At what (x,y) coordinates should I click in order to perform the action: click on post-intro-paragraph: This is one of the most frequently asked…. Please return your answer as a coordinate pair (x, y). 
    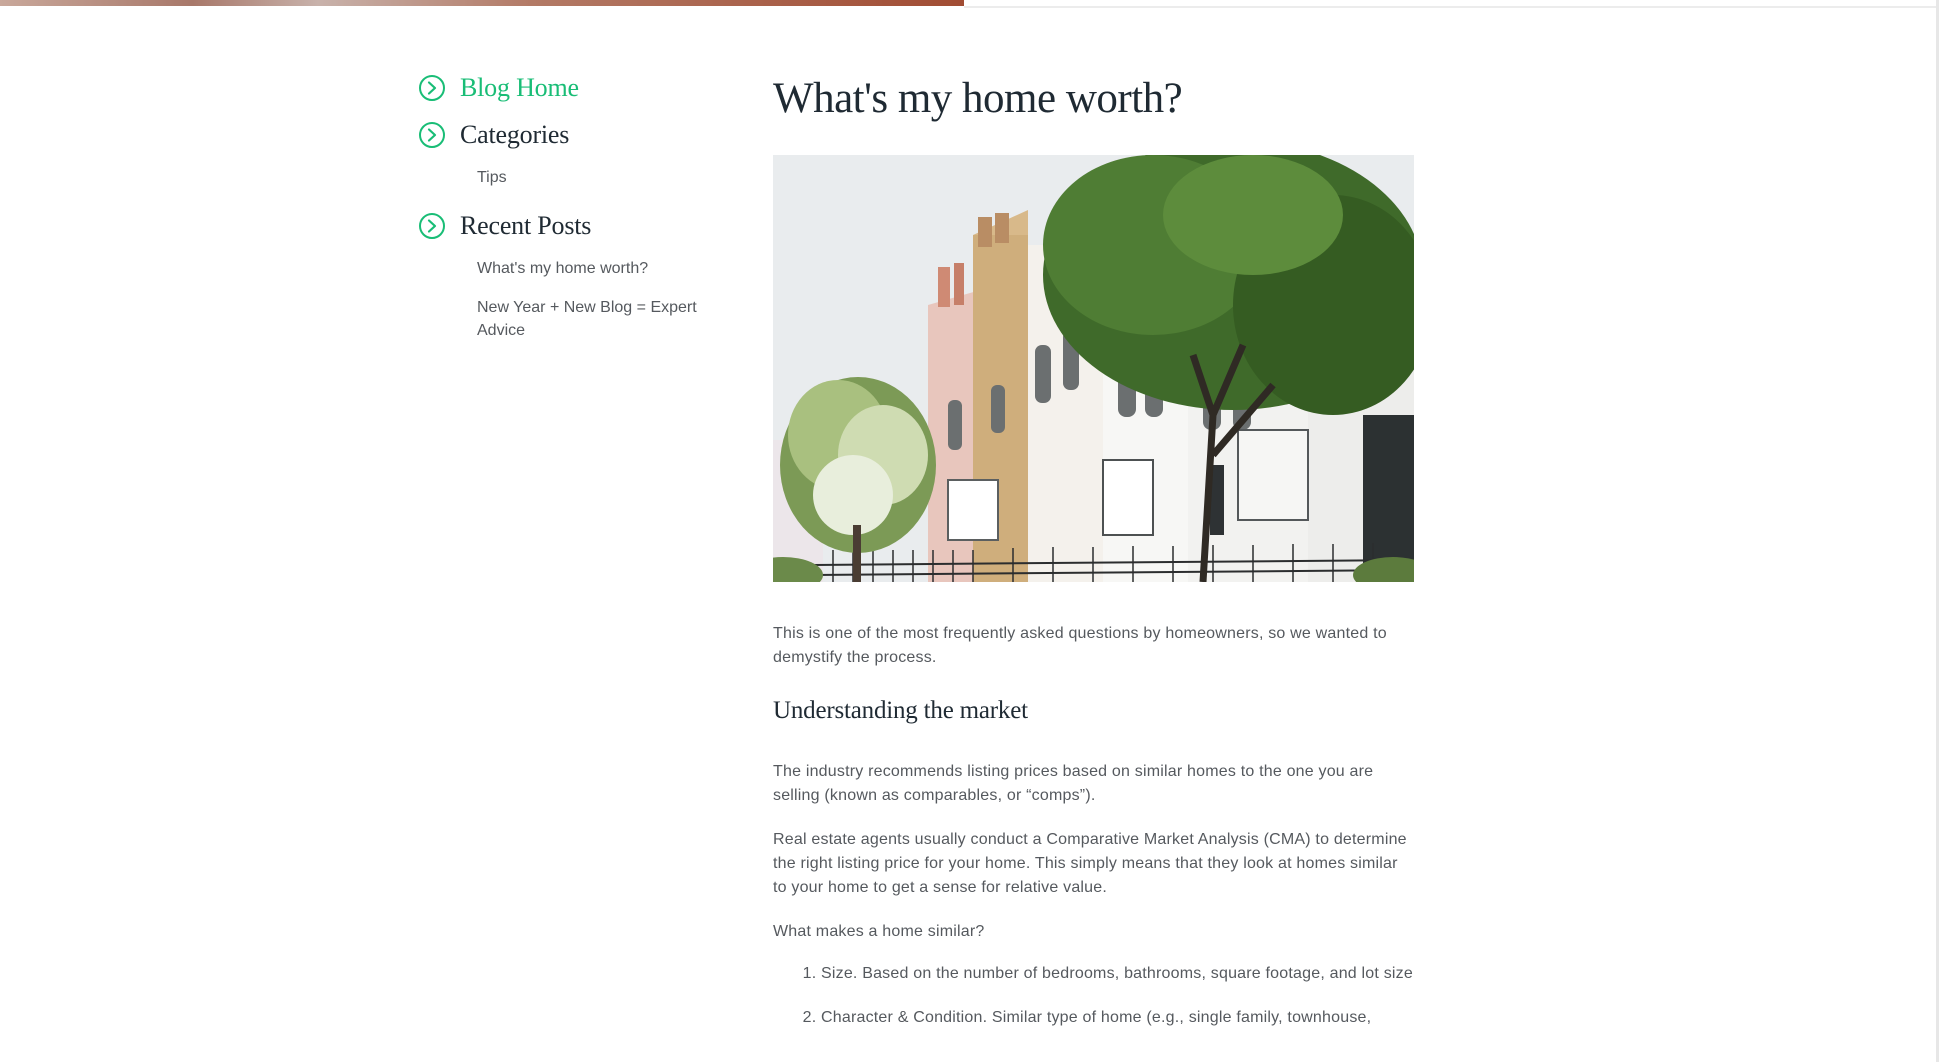
    Looking at the image, I should click on (1080, 645).